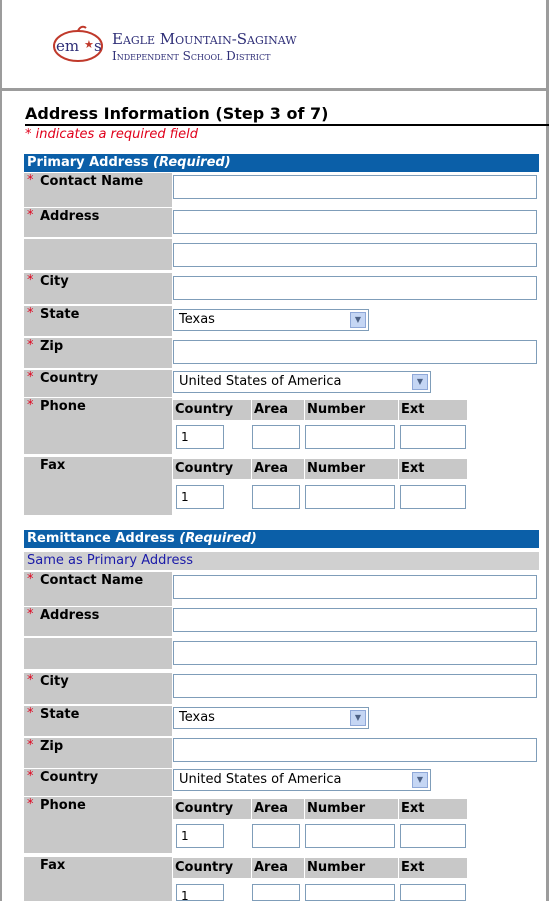 This screenshot has width=549, height=907. Describe the element at coordinates (200, 437) in the screenshot. I see `primary-phone-country-input: 1` at that location.